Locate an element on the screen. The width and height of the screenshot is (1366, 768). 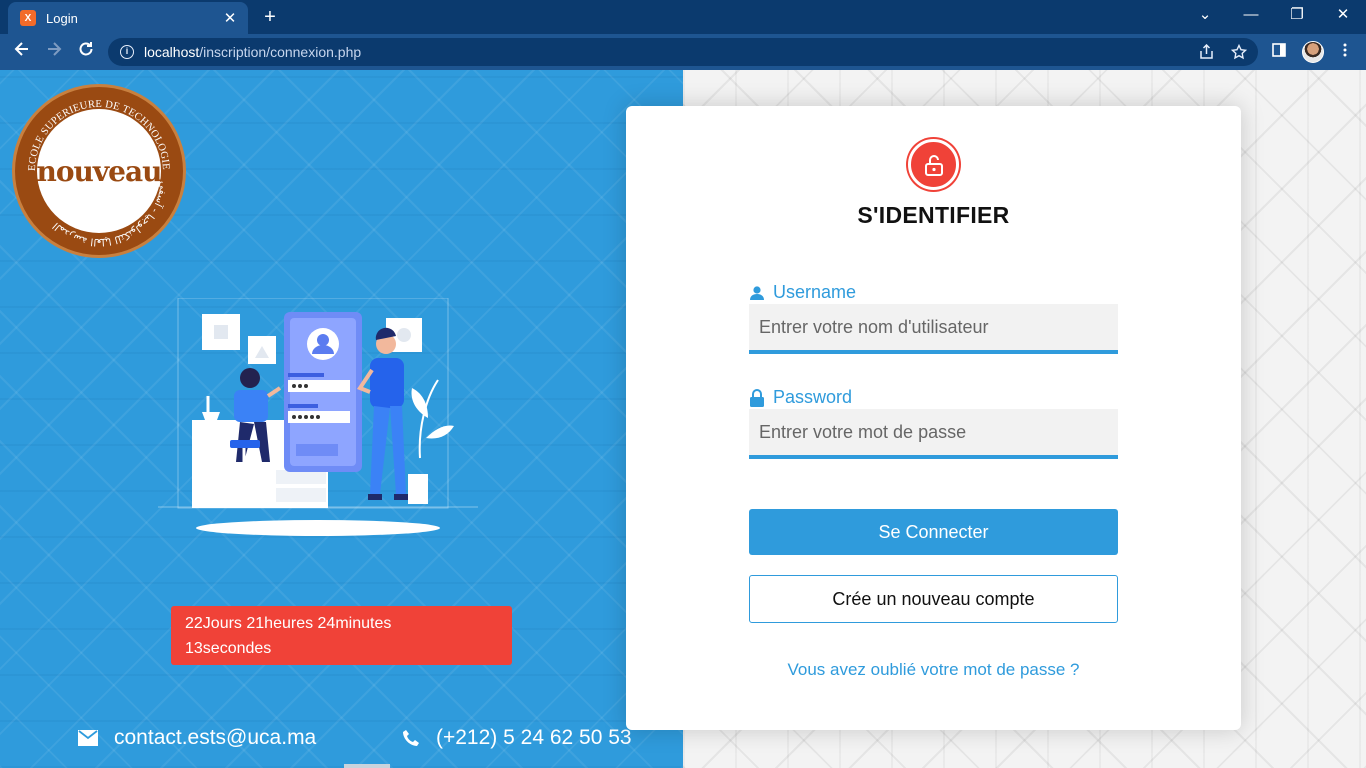
xampp-favicon-icon: X is located at coordinates (28, 18).